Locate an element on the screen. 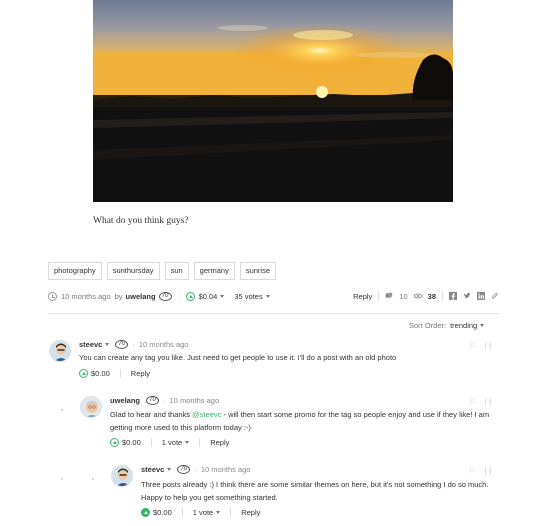 The image size is (545, 526). eye-icon is located at coordinates (417, 296).